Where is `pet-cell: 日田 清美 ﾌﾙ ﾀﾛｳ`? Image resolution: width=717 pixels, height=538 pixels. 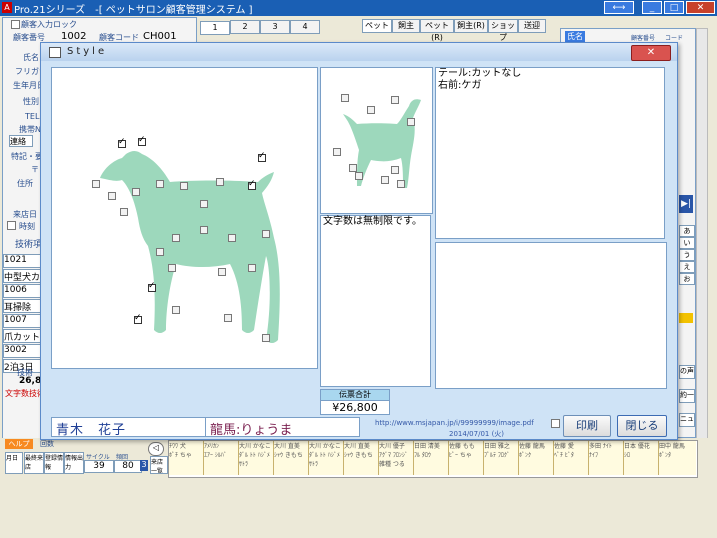
pet-cell: 日田 清美 ﾌﾙ ﾀﾛｳ is located at coordinates (431, 458).